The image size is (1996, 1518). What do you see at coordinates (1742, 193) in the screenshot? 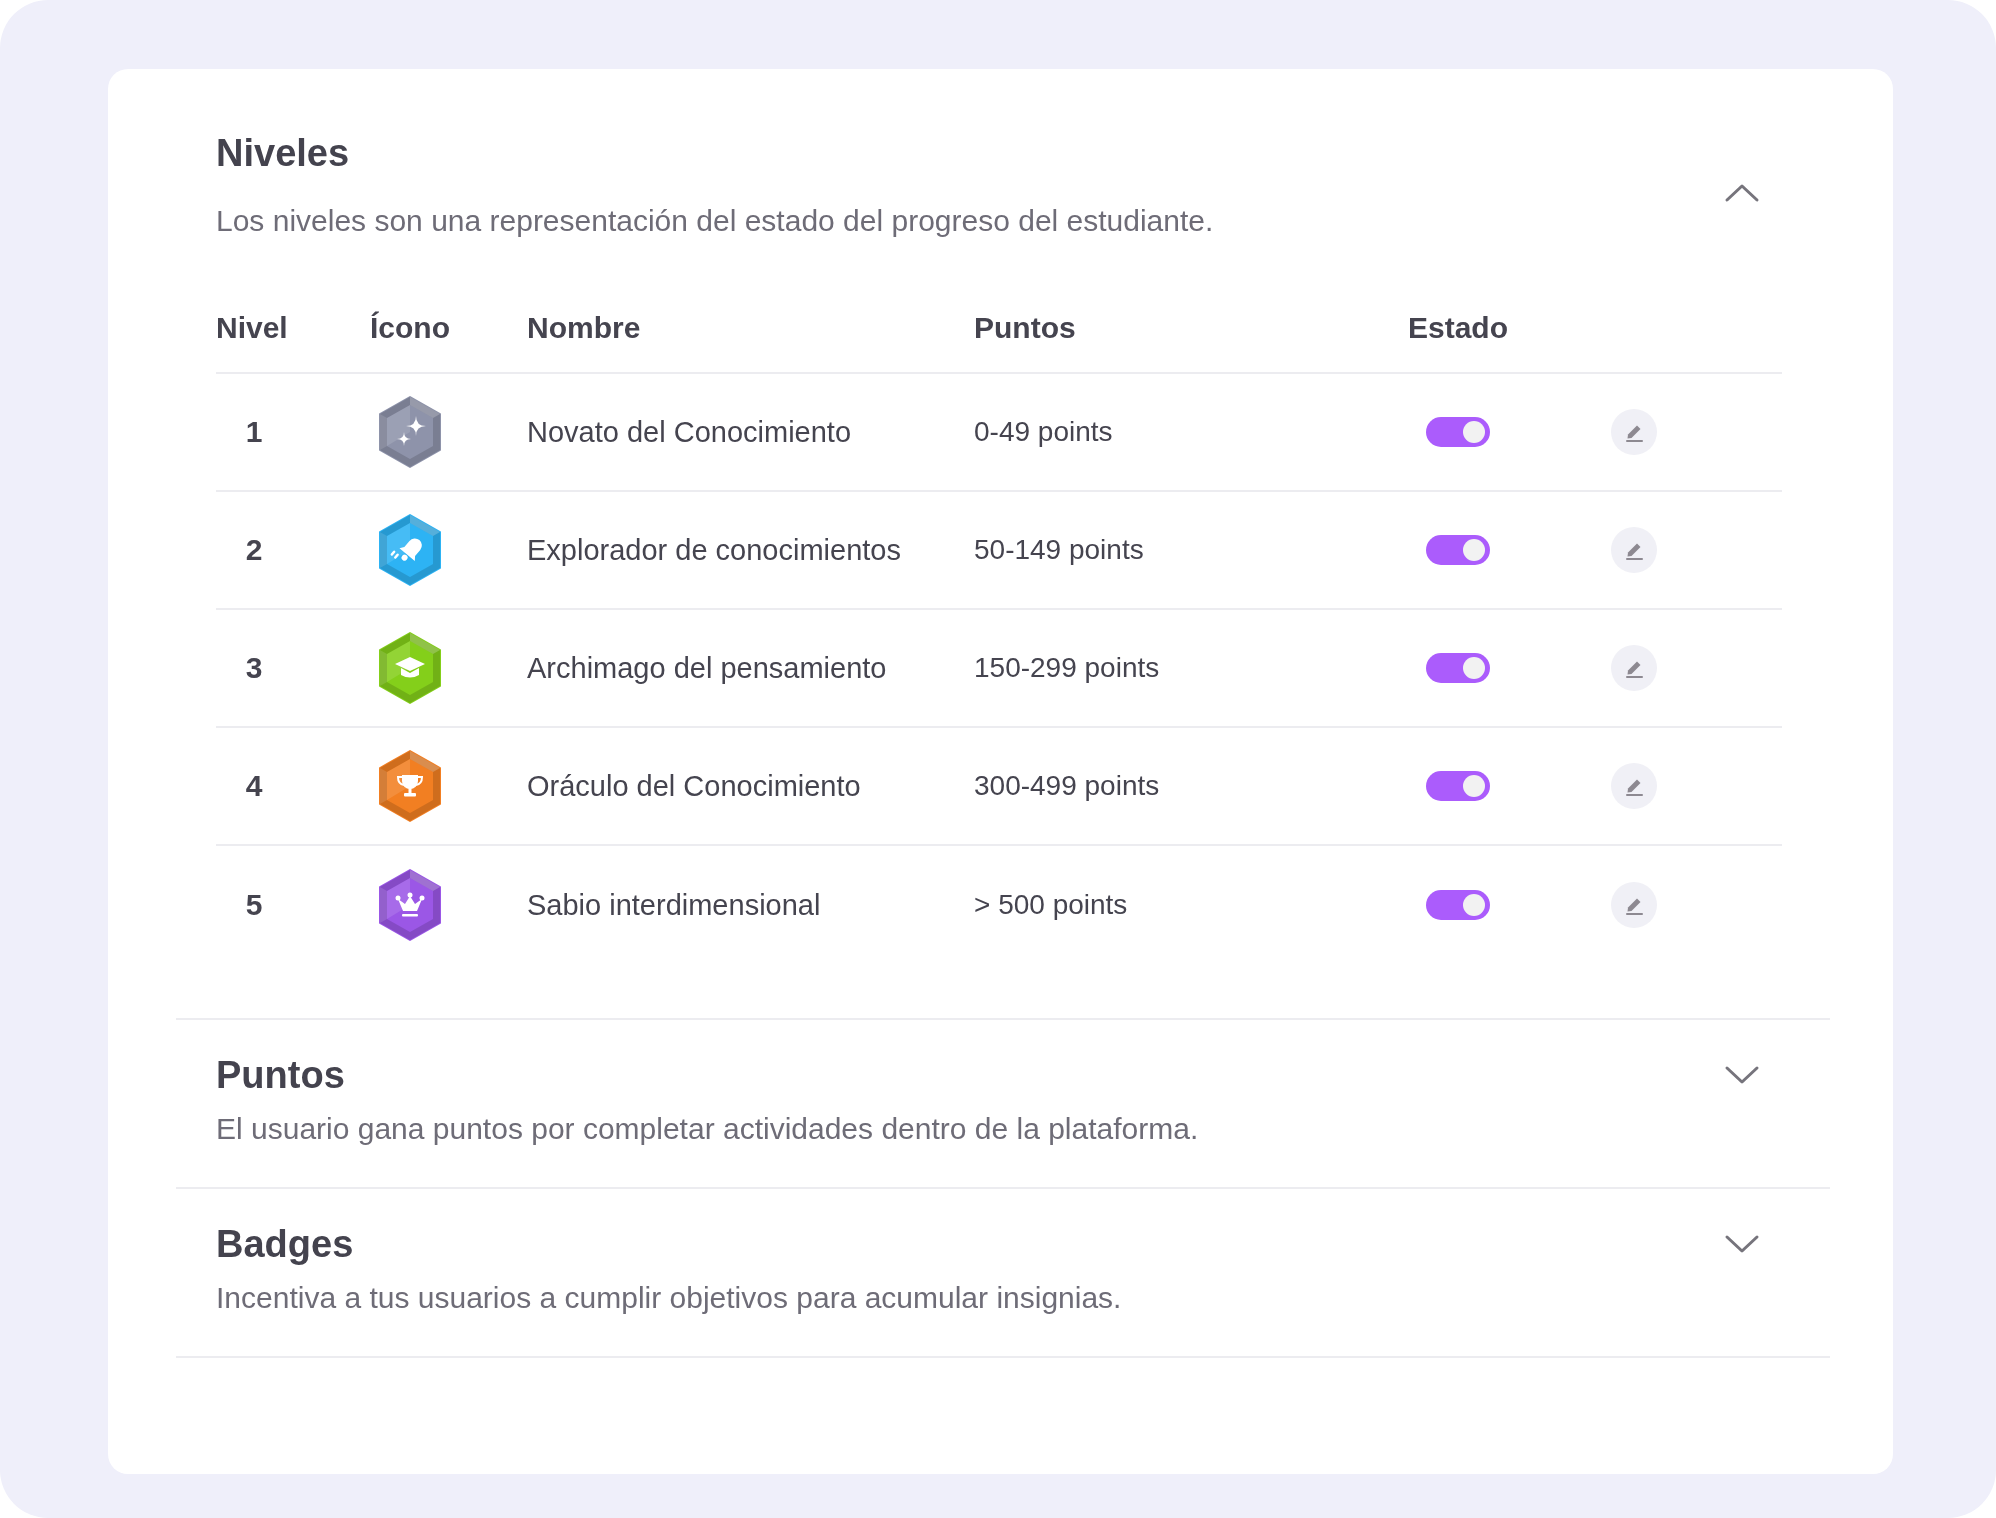
I see `chevron-up-icon` at bounding box center [1742, 193].